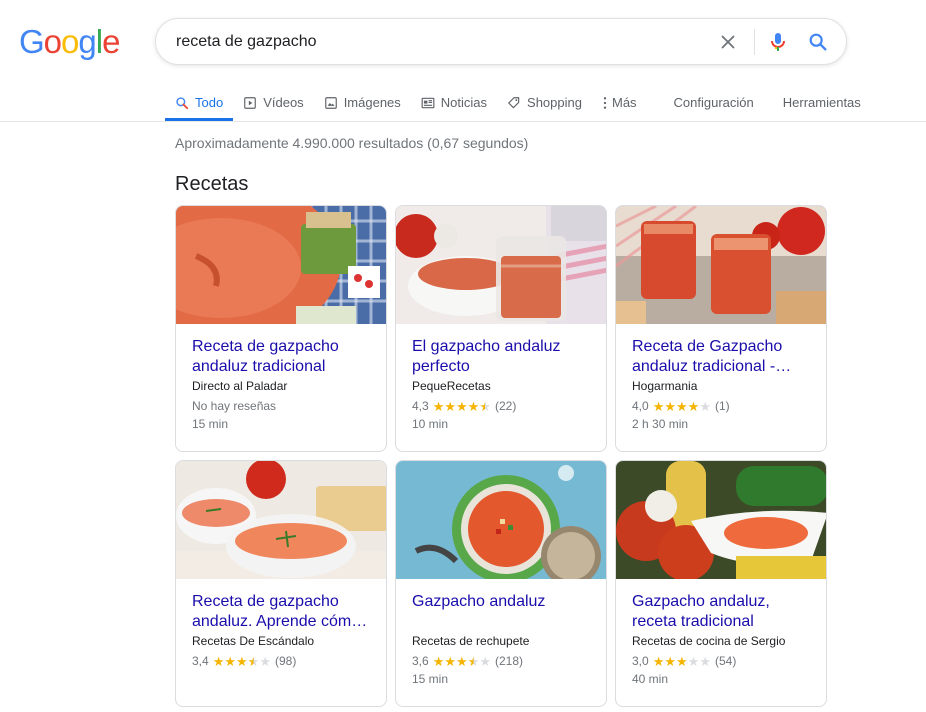  I want to click on tab-label: Todo, so click(209, 102).